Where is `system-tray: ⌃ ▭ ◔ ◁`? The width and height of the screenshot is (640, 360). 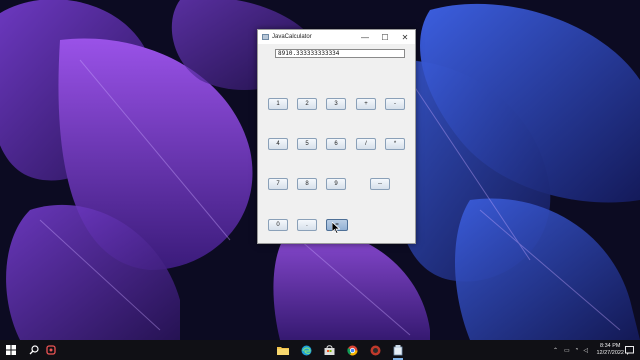
system-tray: ⌃ ▭ ◔ ◁ is located at coordinates (570, 350).